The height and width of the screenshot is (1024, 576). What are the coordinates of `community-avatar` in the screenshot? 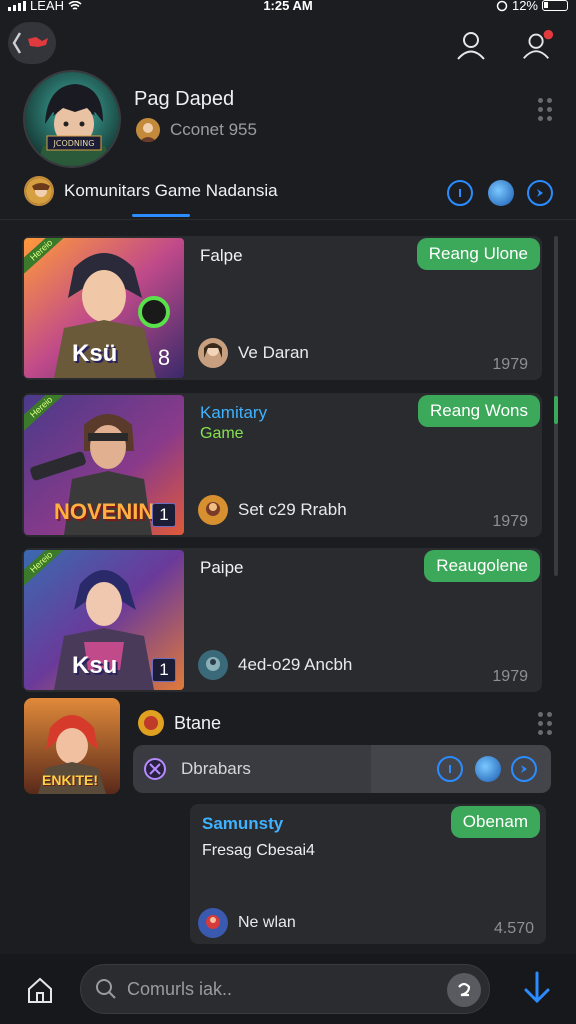 It's located at (39, 191).